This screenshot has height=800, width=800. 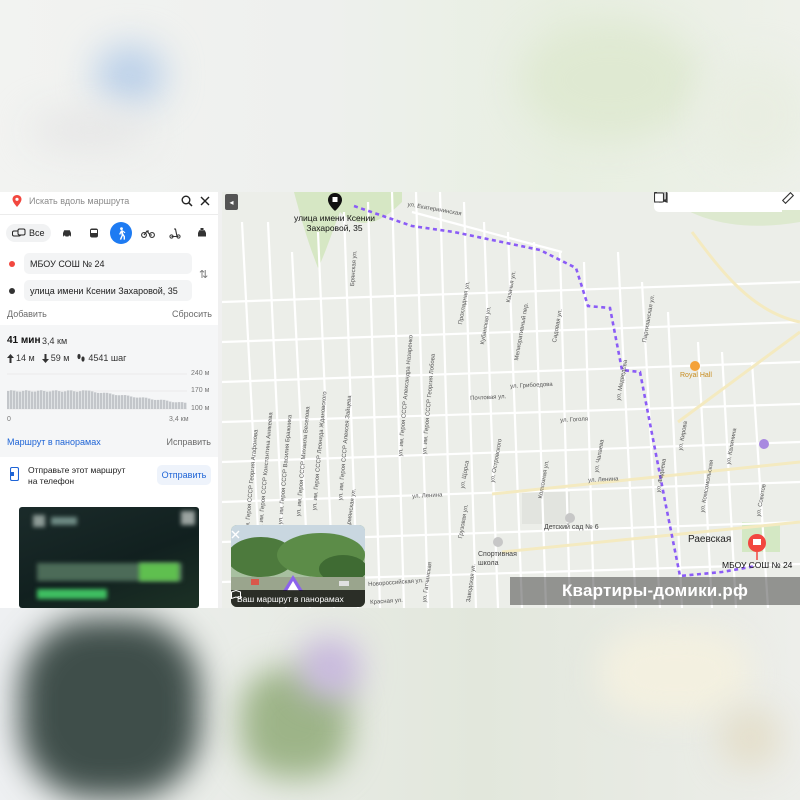 What do you see at coordinates (203, 274) in the screenshot?
I see `swap-icon: ⇅` at bounding box center [203, 274].